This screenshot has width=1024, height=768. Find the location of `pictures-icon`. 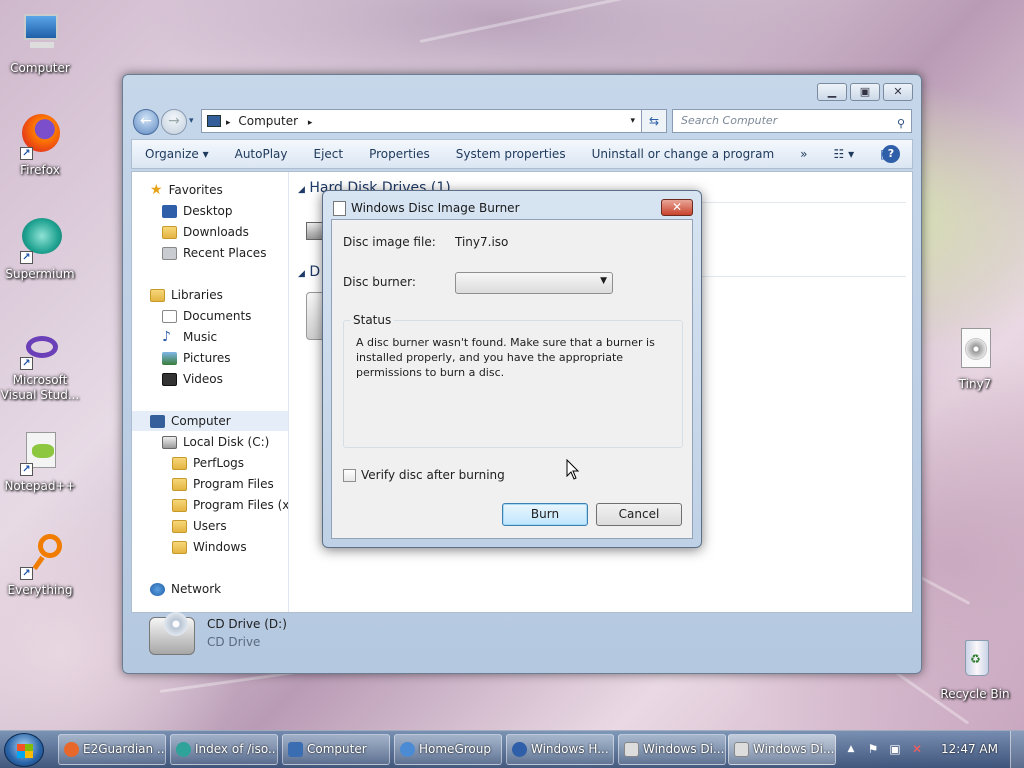

pictures-icon is located at coordinates (169, 358).